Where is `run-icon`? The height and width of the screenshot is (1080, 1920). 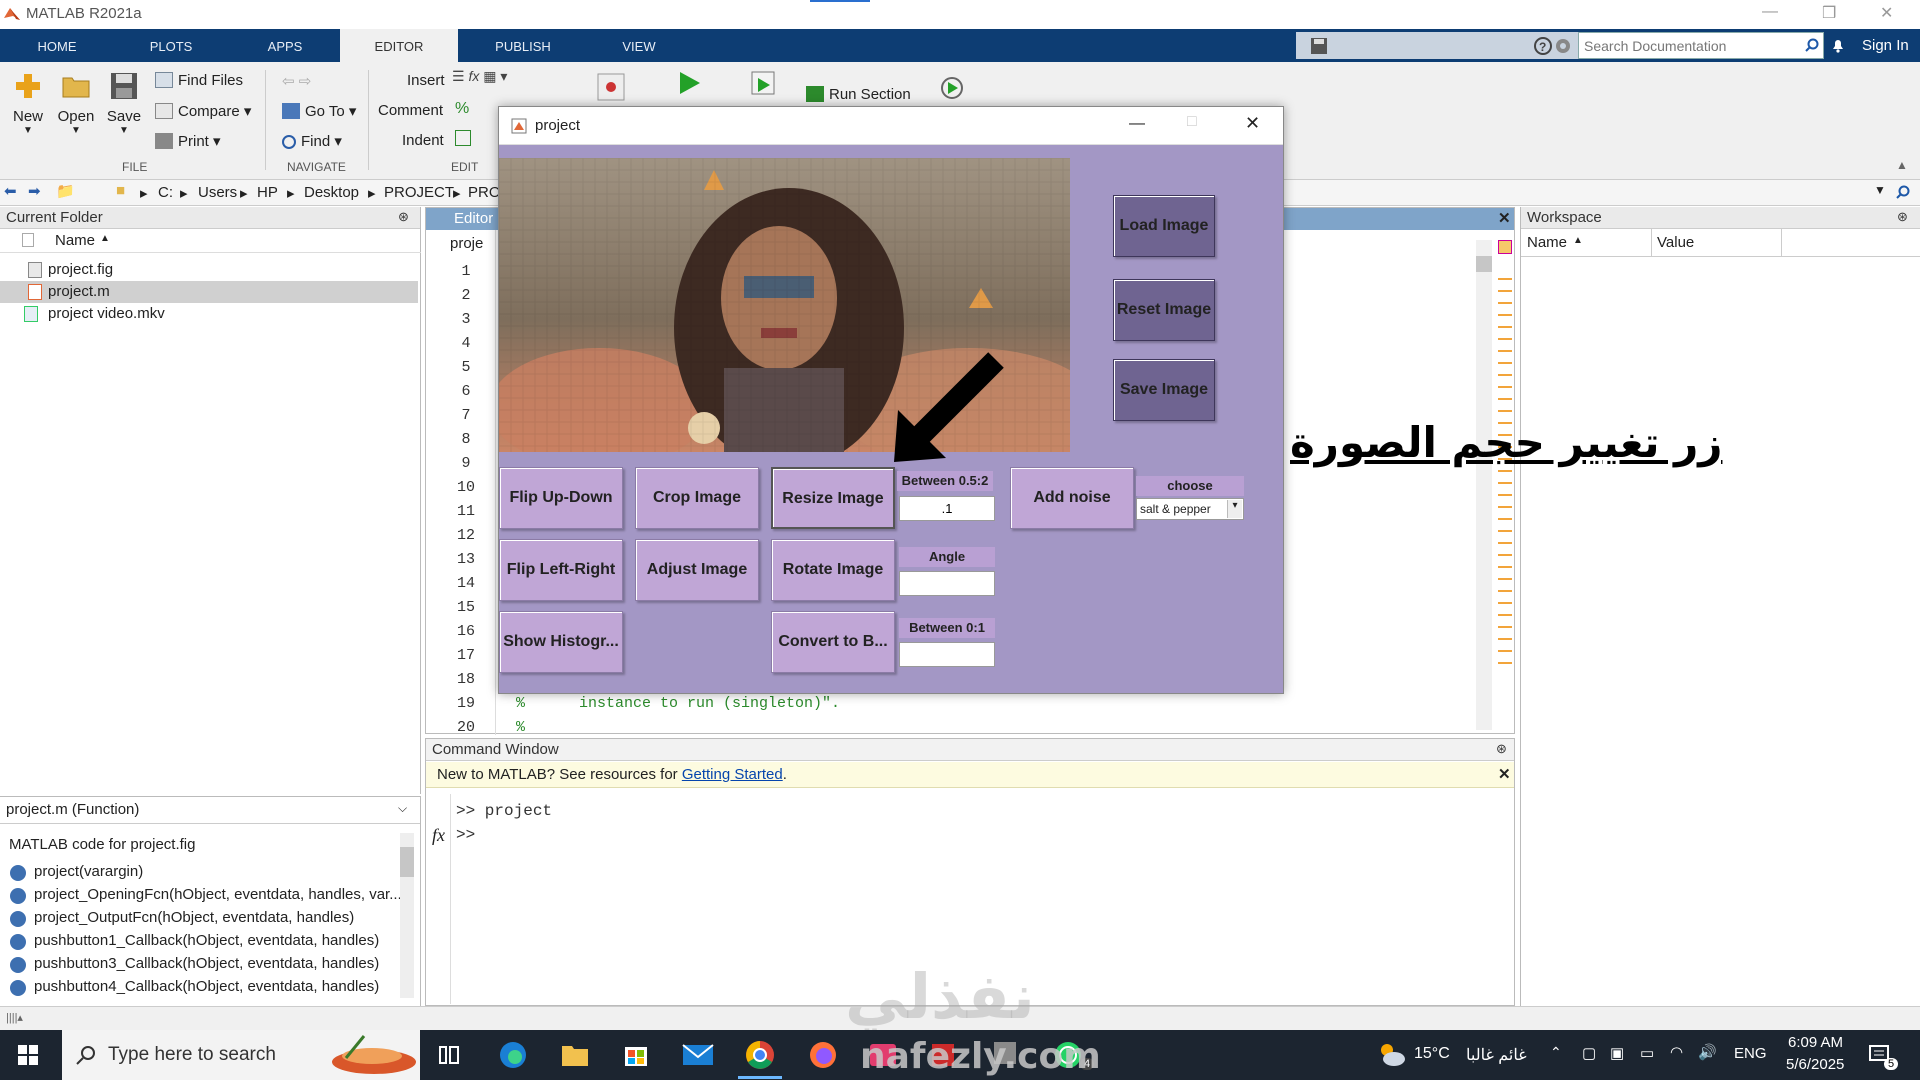 run-icon is located at coordinates (689, 83).